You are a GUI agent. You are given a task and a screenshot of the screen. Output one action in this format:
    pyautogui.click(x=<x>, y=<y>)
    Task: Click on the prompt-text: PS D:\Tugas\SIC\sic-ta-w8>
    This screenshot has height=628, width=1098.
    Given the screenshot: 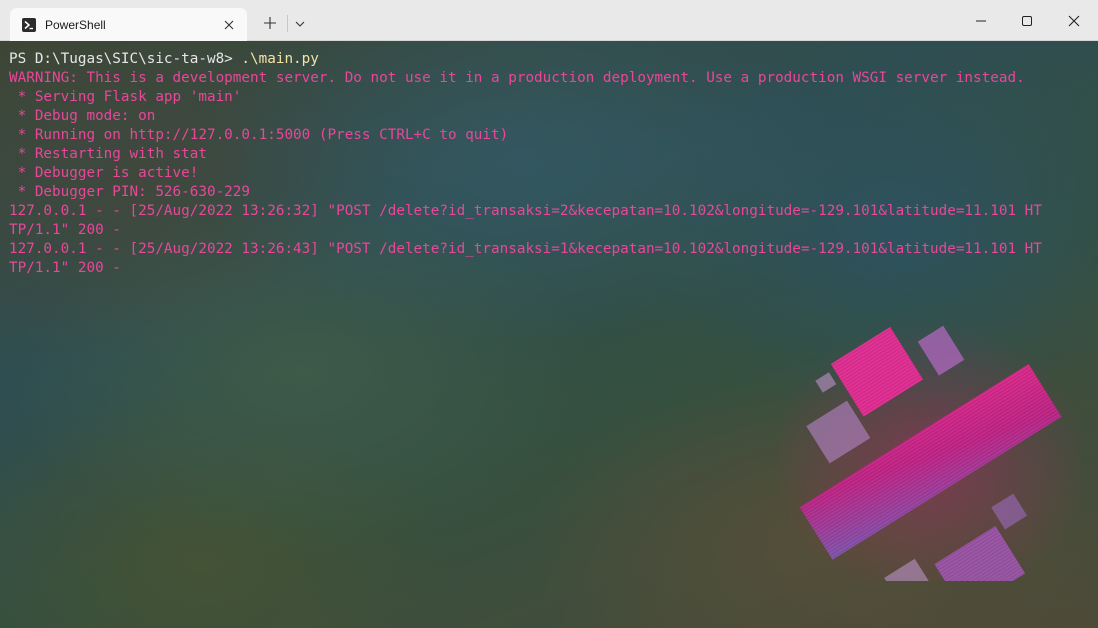 What is the action you would take?
    pyautogui.click(x=125, y=59)
    